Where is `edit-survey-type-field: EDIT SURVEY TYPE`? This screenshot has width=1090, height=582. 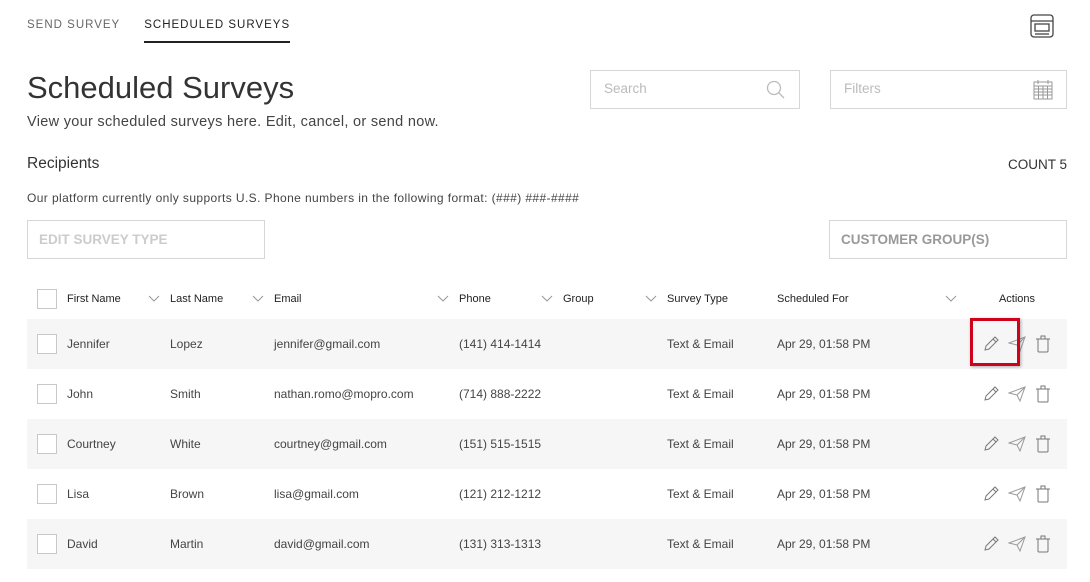
edit-survey-type-field: EDIT SURVEY TYPE is located at coordinates (146, 239).